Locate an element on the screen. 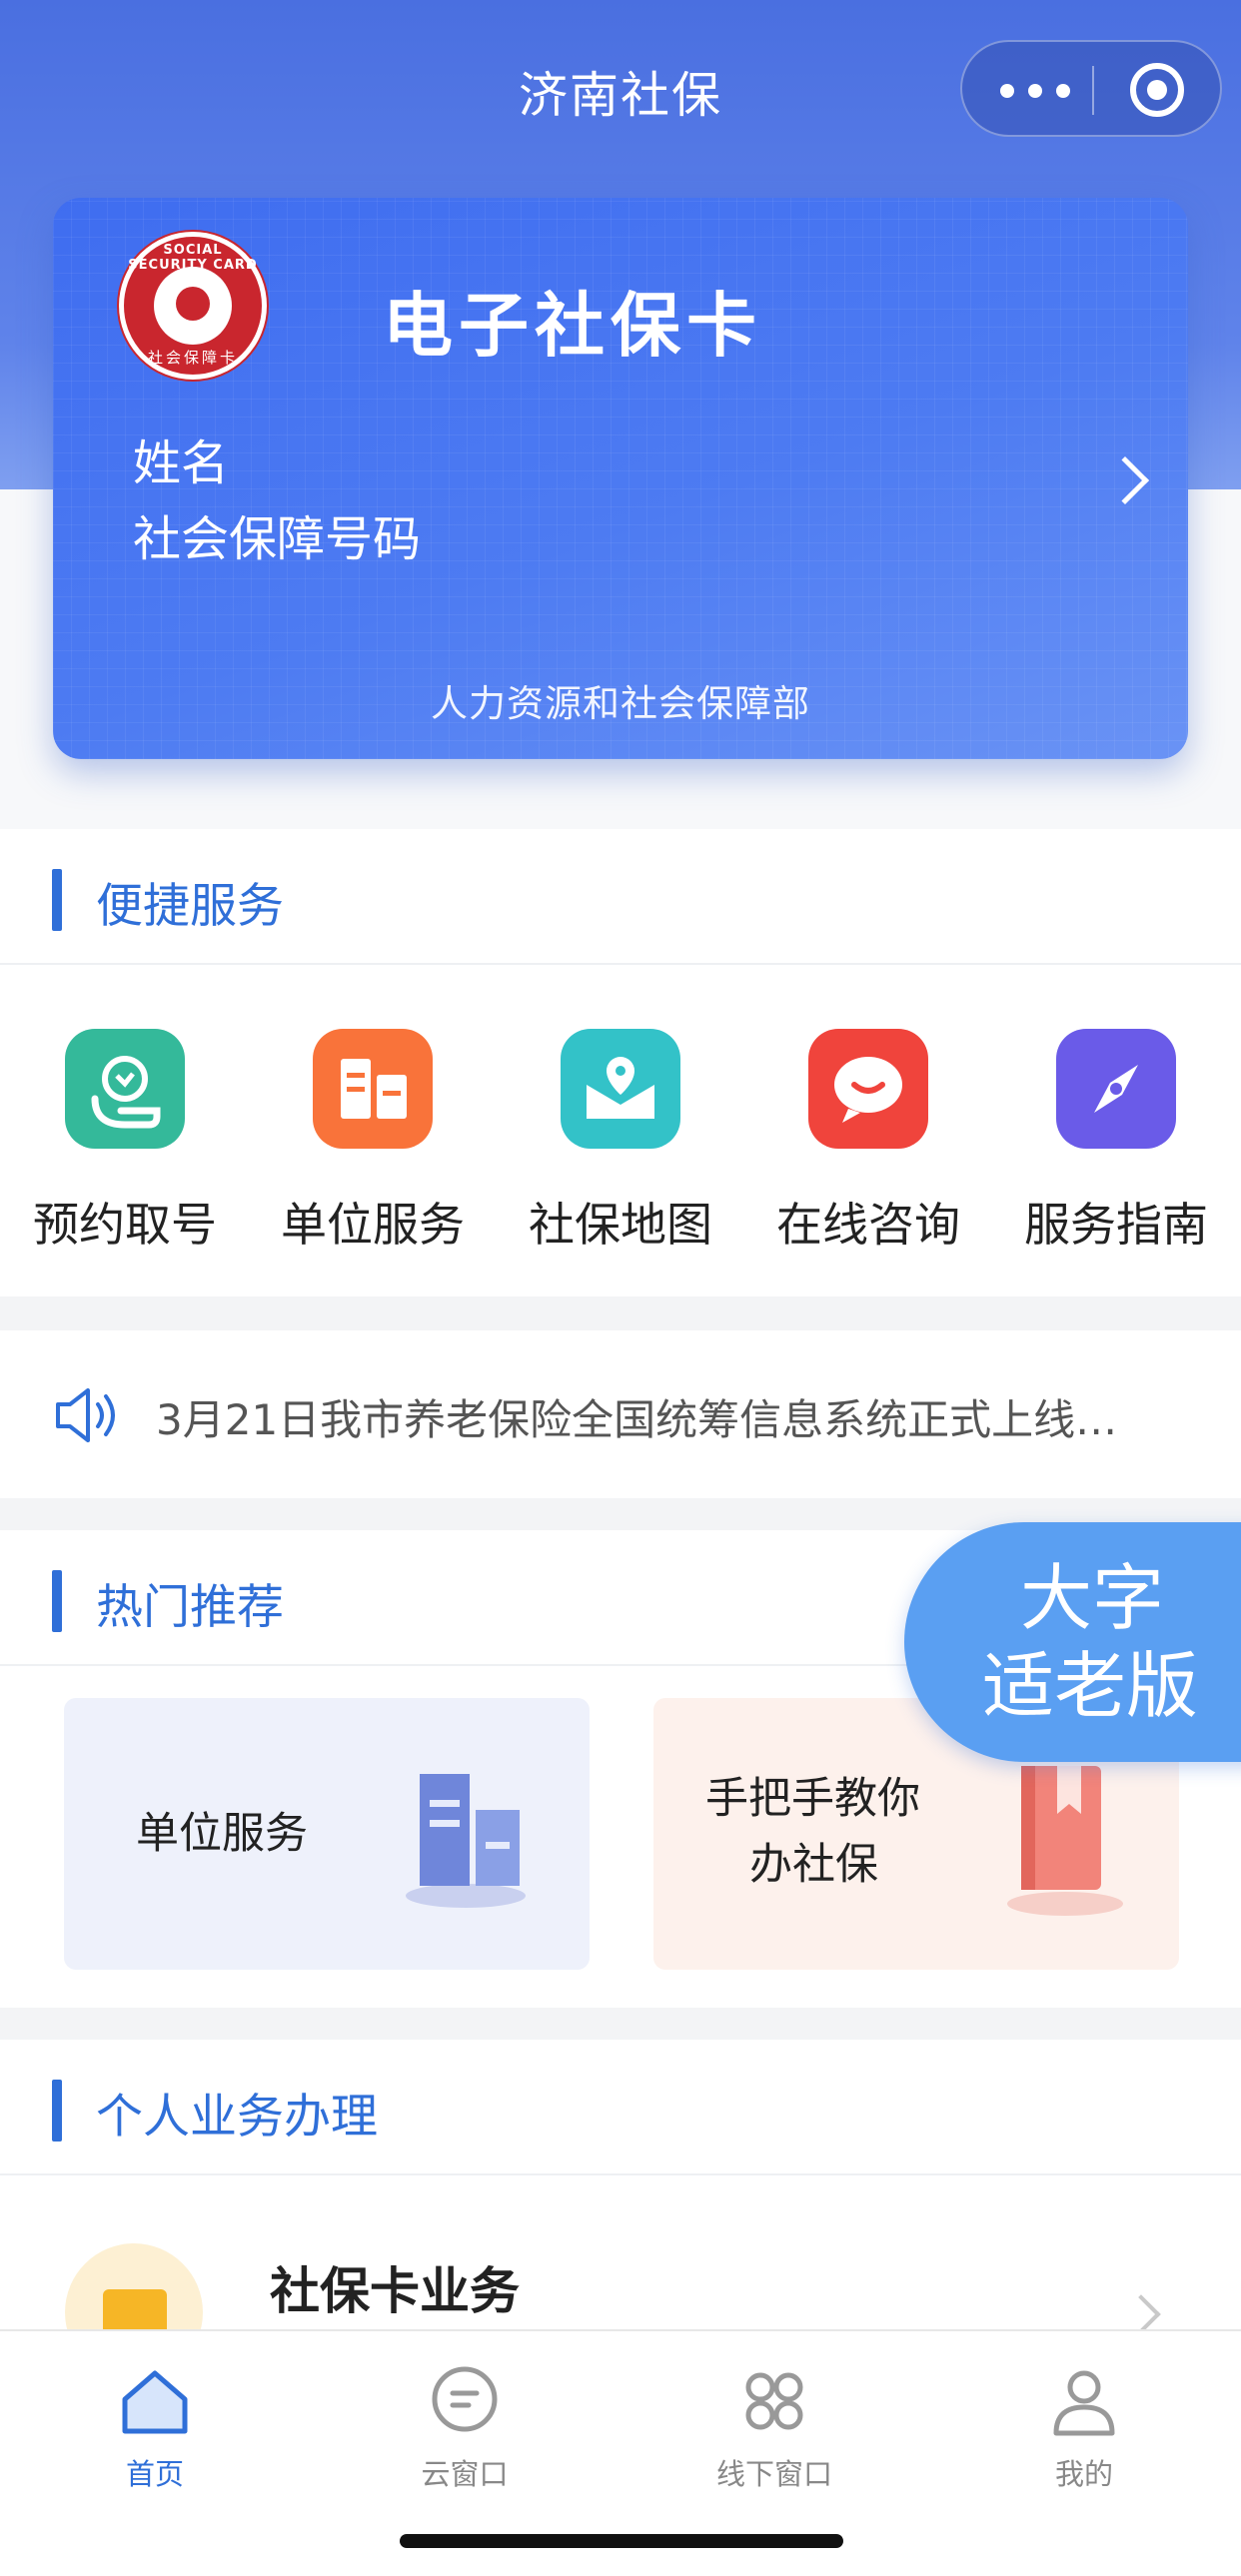 The image size is (1241, 2576). chevron-right-icon is located at coordinates (1125, 480).